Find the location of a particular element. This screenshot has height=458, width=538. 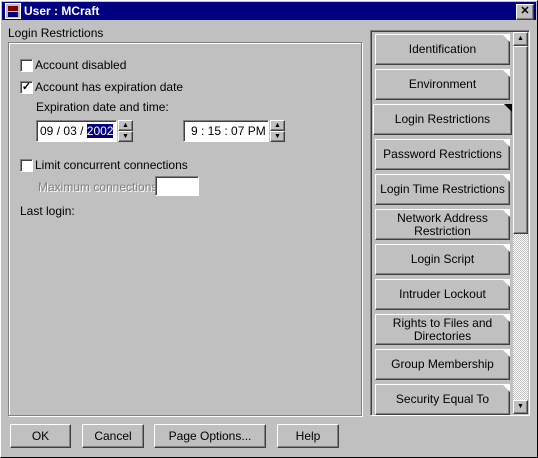

expiration-date-field: 09 / 03 / 2002 is located at coordinates (76, 131).